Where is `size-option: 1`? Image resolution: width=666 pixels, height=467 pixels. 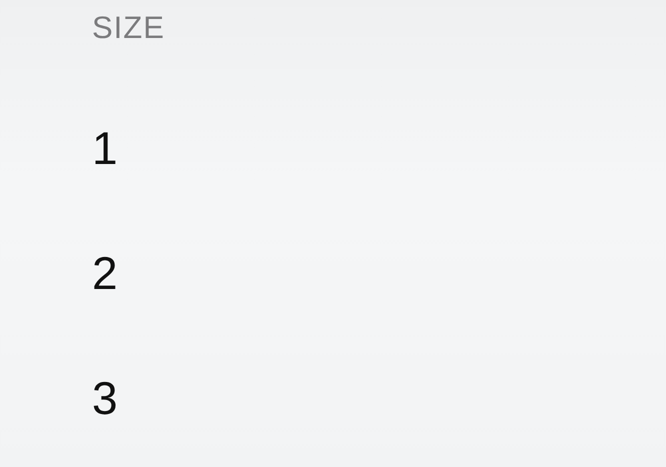 size-option: 1 is located at coordinates (59, 147).